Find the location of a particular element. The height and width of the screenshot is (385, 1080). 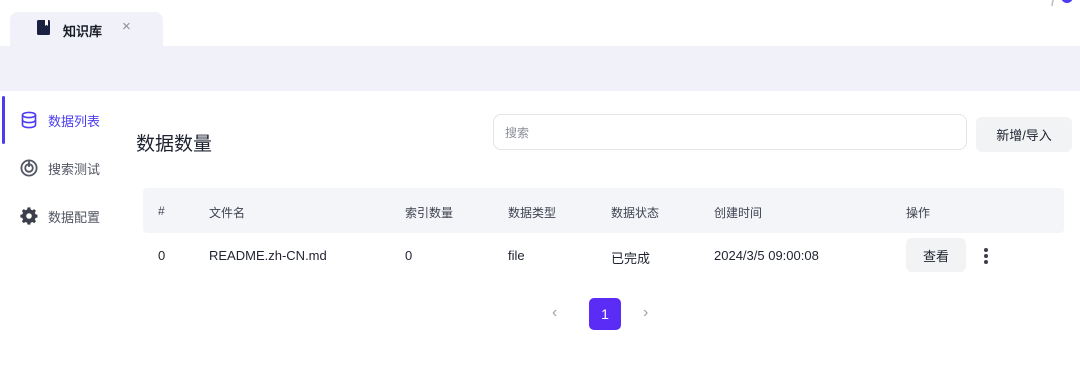

database-icon is located at coordinates (29, 120).